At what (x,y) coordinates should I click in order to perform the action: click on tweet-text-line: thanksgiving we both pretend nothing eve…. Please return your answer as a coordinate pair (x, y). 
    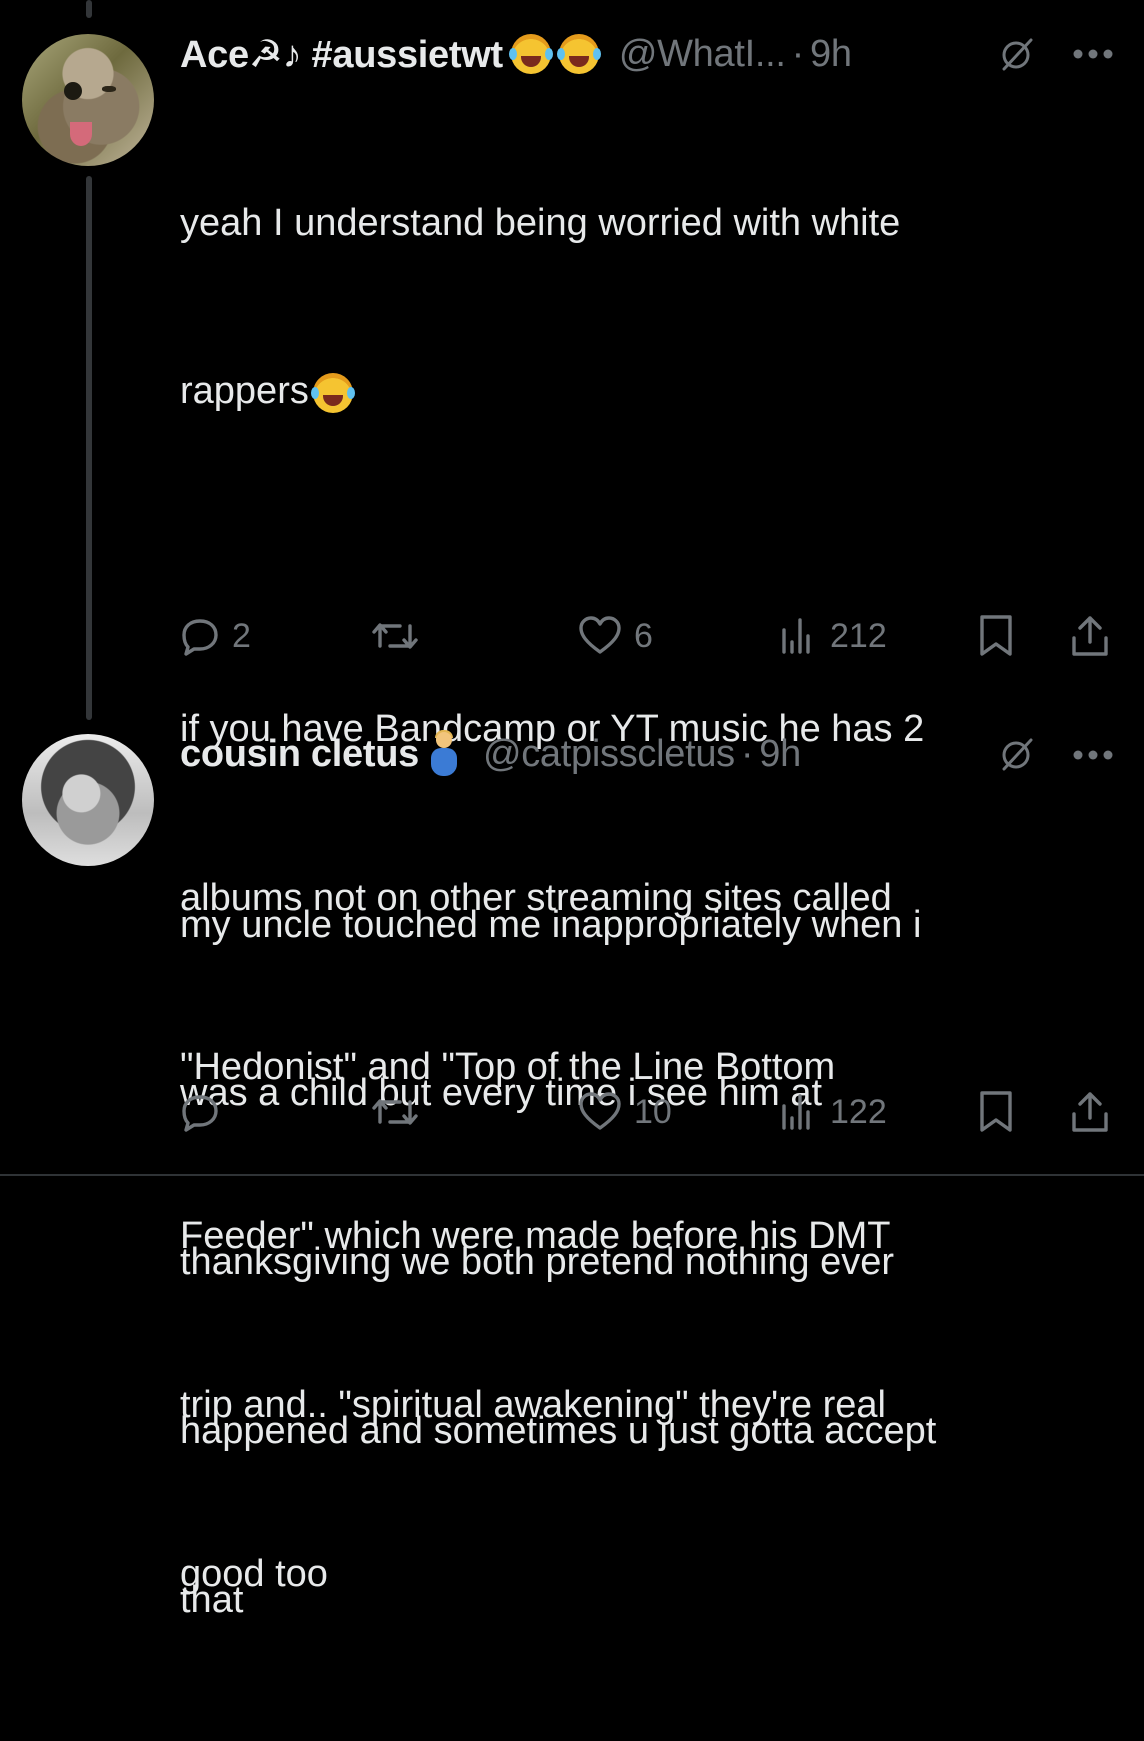
    Looking at the image, I should click on (537, 1262).